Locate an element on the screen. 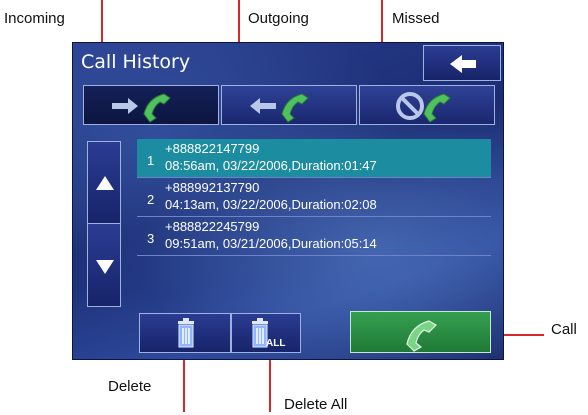 The width and height of the screenshot is (588, 415). page-title: Call History is located at coordinates (136, 62).